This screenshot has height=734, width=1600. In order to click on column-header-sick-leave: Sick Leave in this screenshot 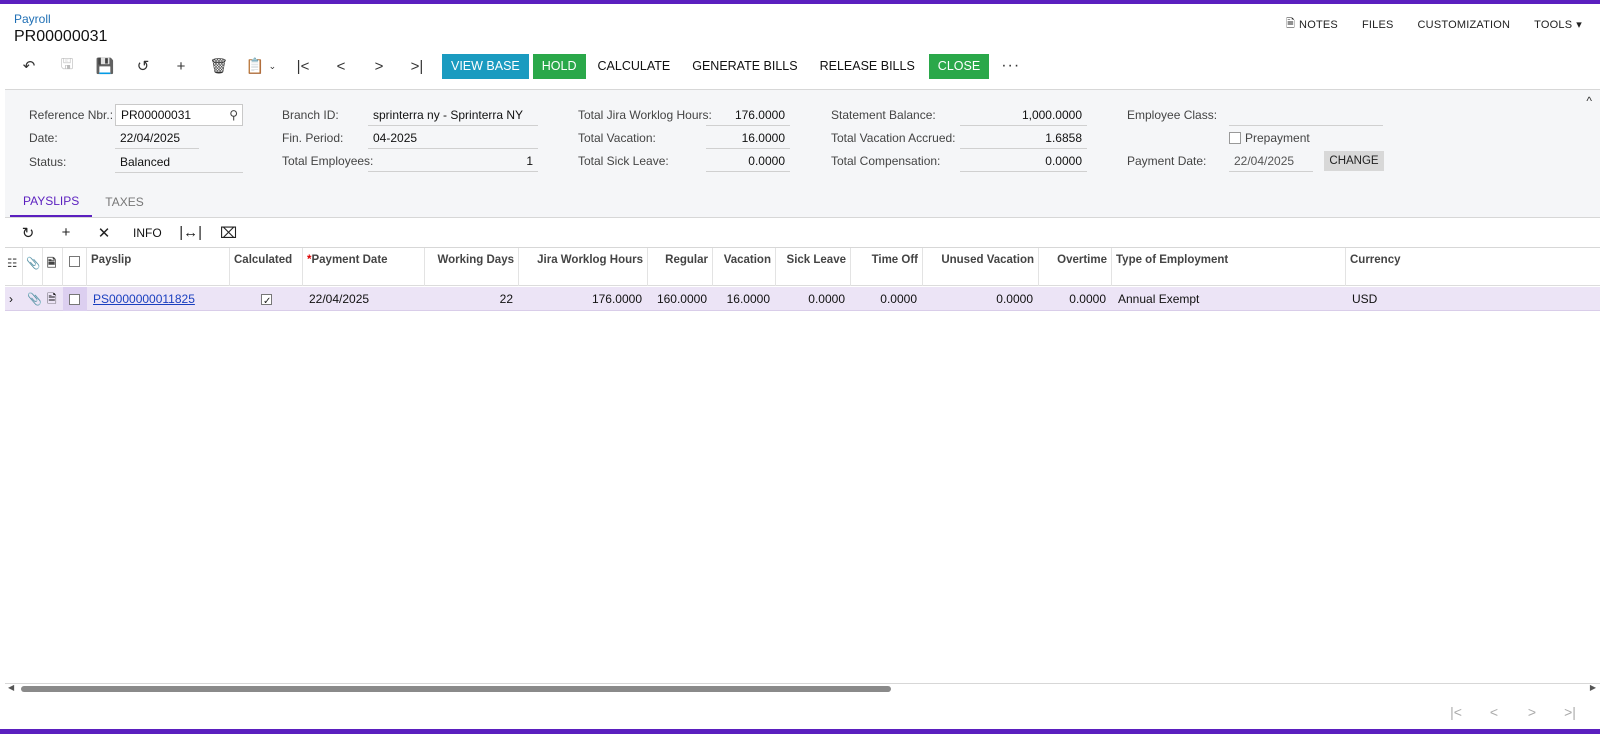, I will do `click(813, 267)`.